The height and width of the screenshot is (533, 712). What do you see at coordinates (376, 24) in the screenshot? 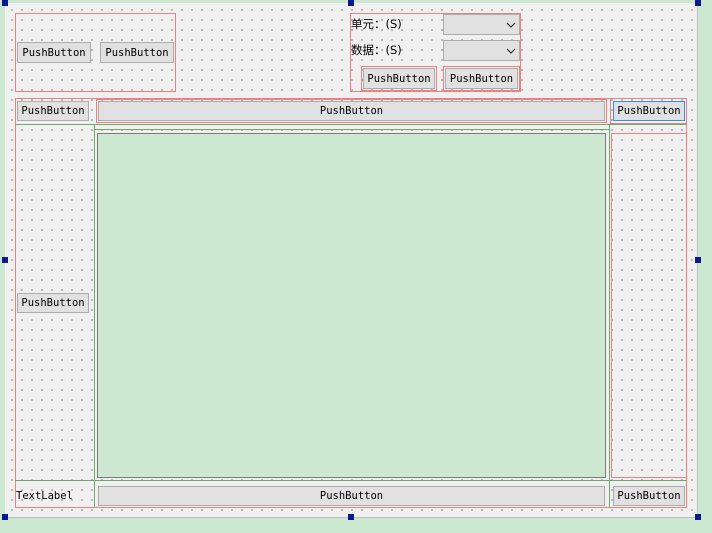
I see `unit-label: 单元：(S)` at bounding box center [376, 24].